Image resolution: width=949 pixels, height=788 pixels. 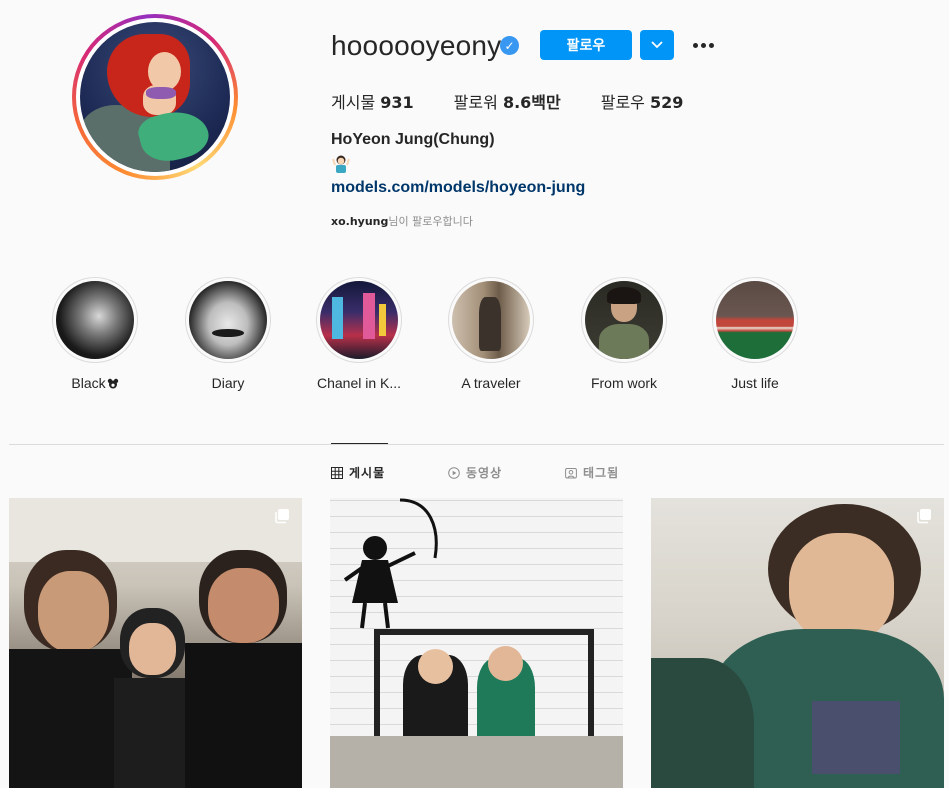 I want to click on profile-full-name: HoYeon Jung(Chung), so click(x=413, y=139).